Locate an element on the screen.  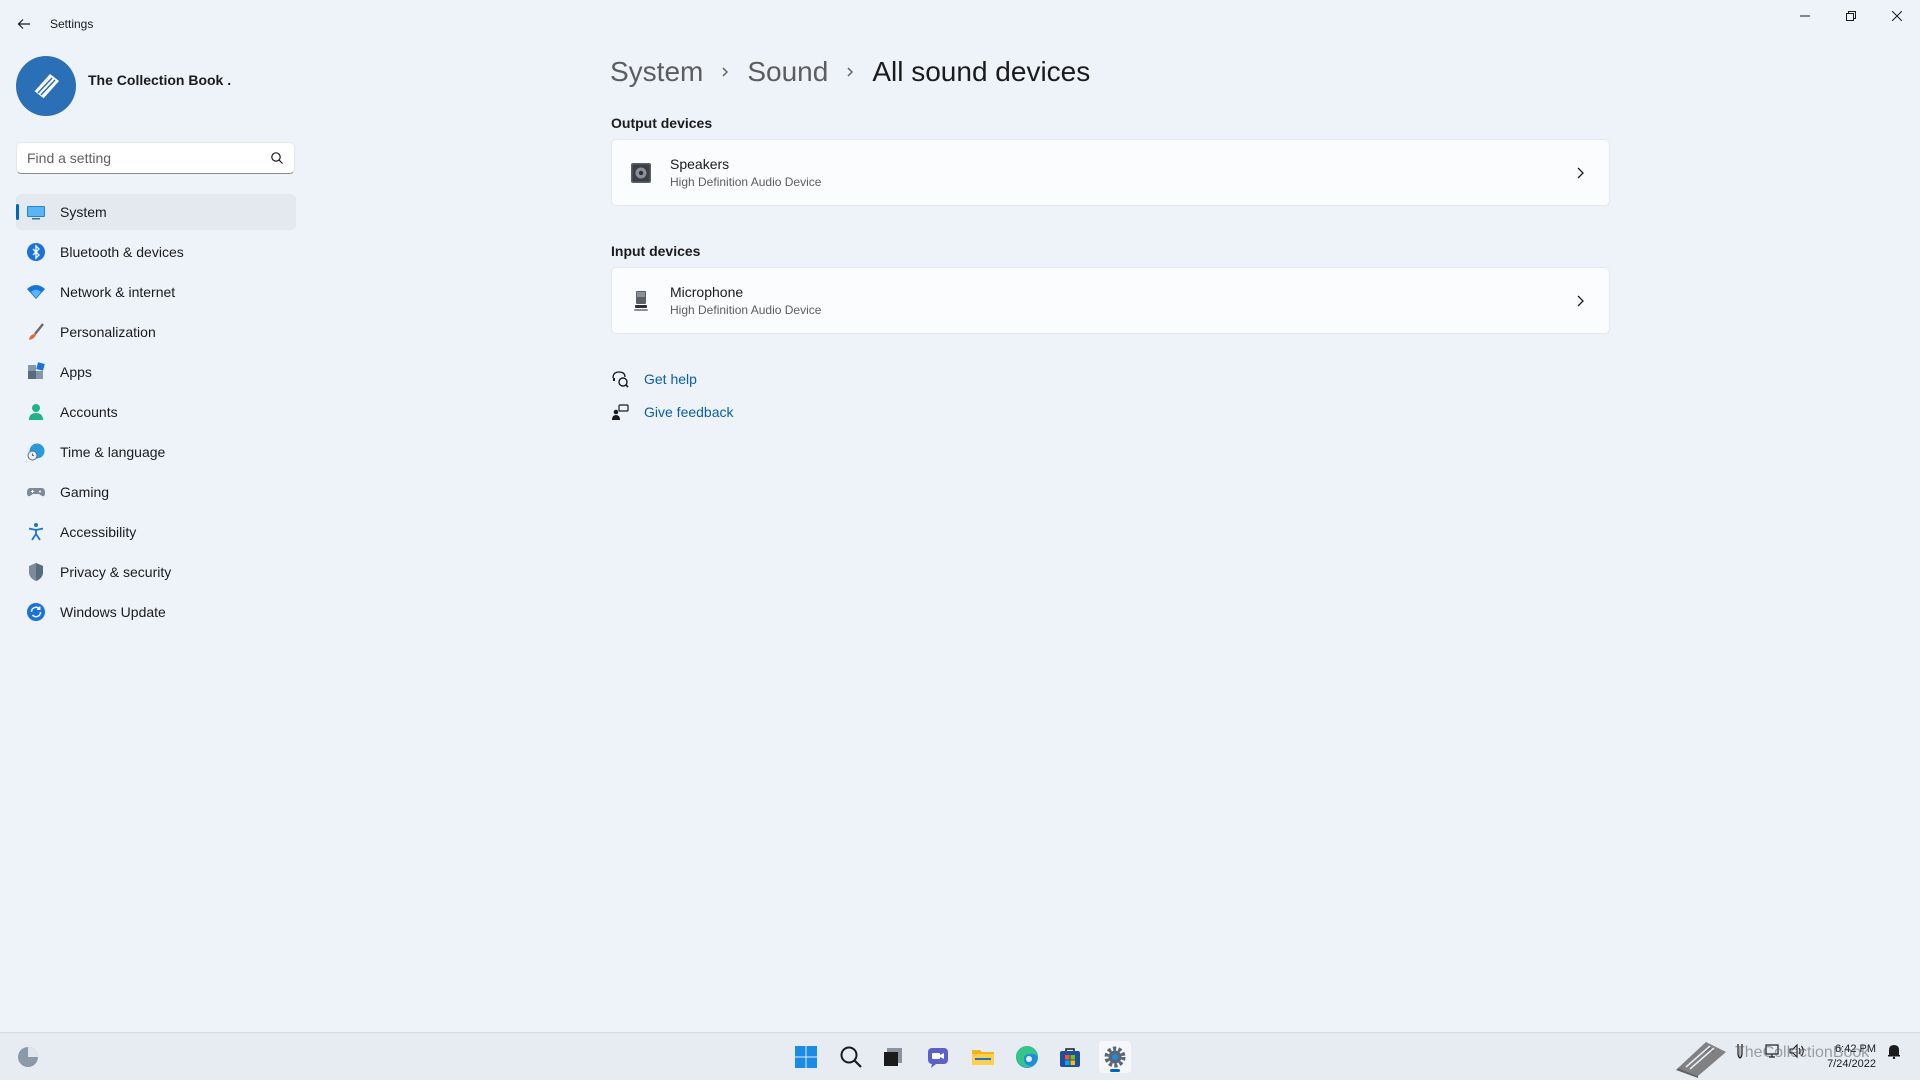
sidebar-item-bluetooth: Bluetooth & devices is located at coordinates (156, 252).